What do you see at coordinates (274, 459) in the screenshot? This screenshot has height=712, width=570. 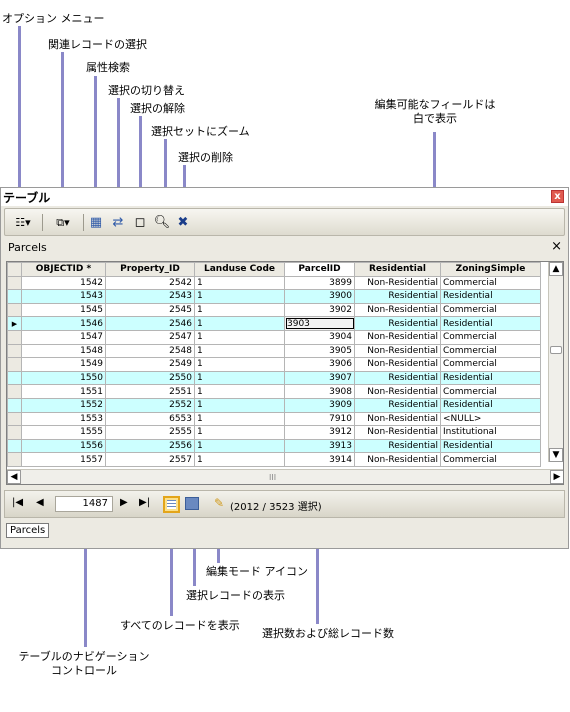 I see `table-row: 1557 2557 1 3914 Non-Residential Commercial` at bounding box center [274, 459].